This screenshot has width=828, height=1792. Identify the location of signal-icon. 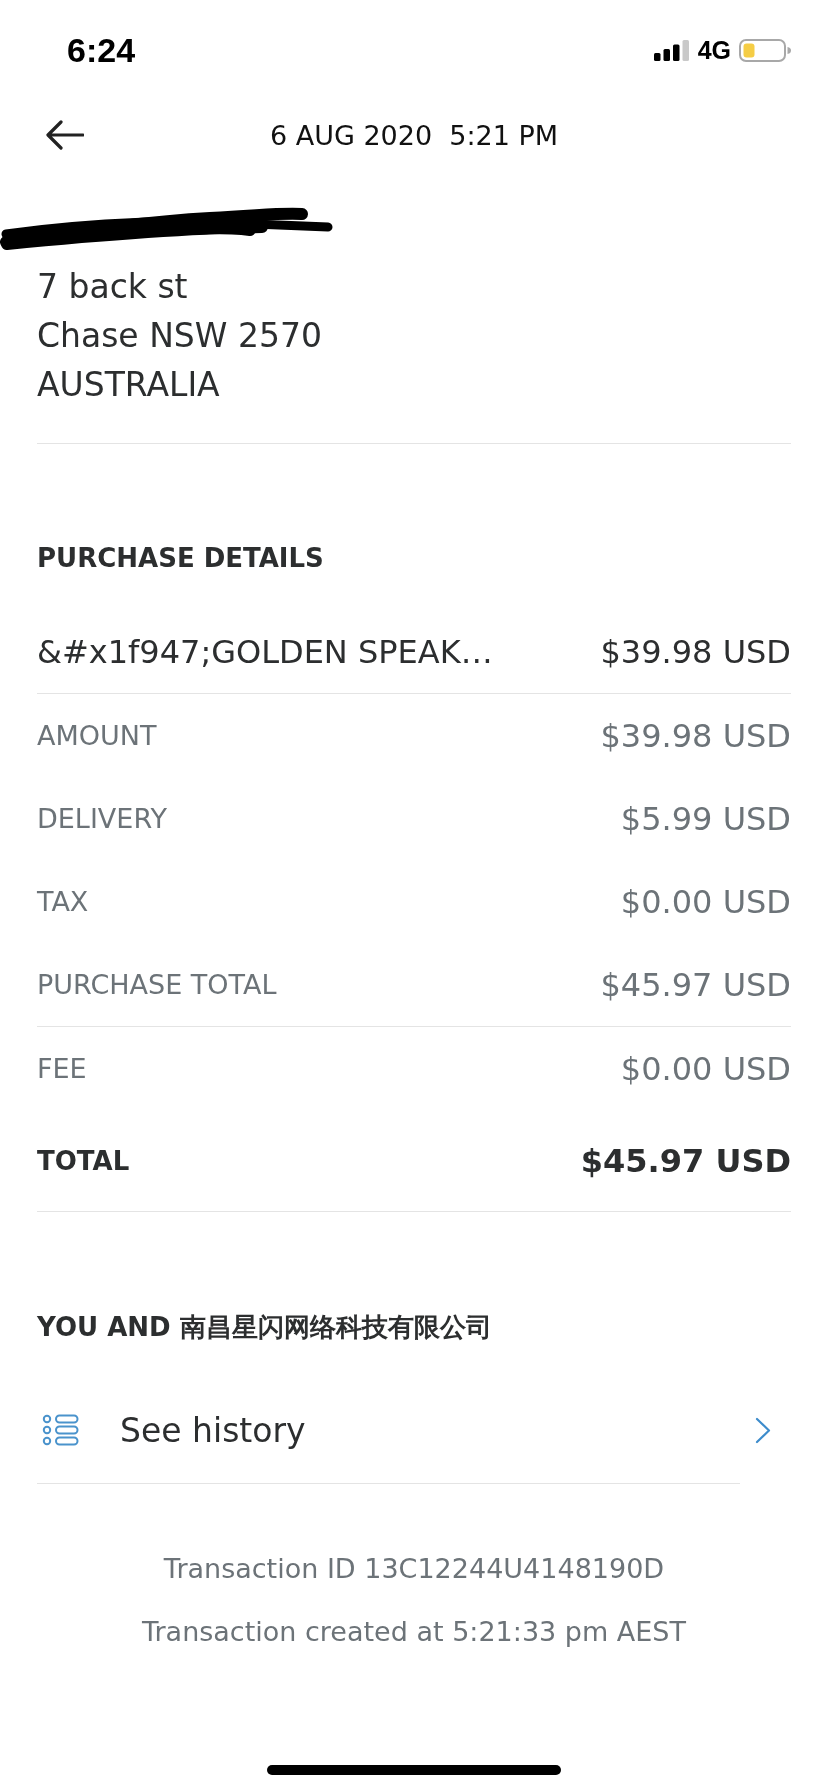
(671, 50).